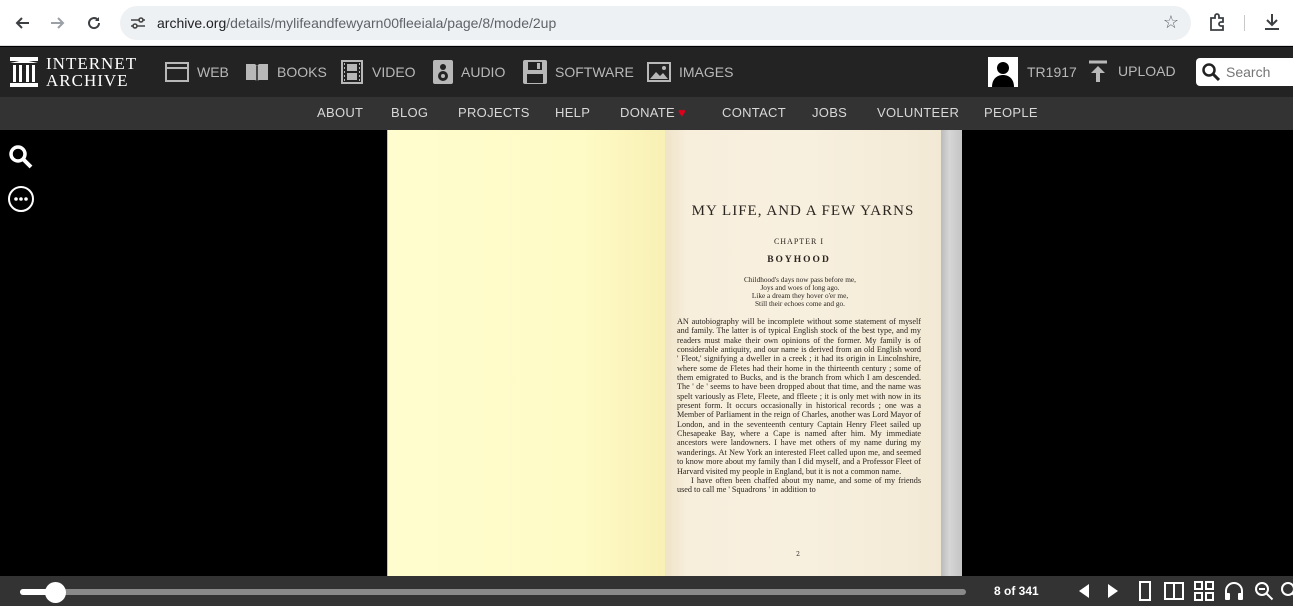 This screenshot has width=1293, height=606. I want to click on reader-nav-bar: 8 of 341, so click(646, 591).